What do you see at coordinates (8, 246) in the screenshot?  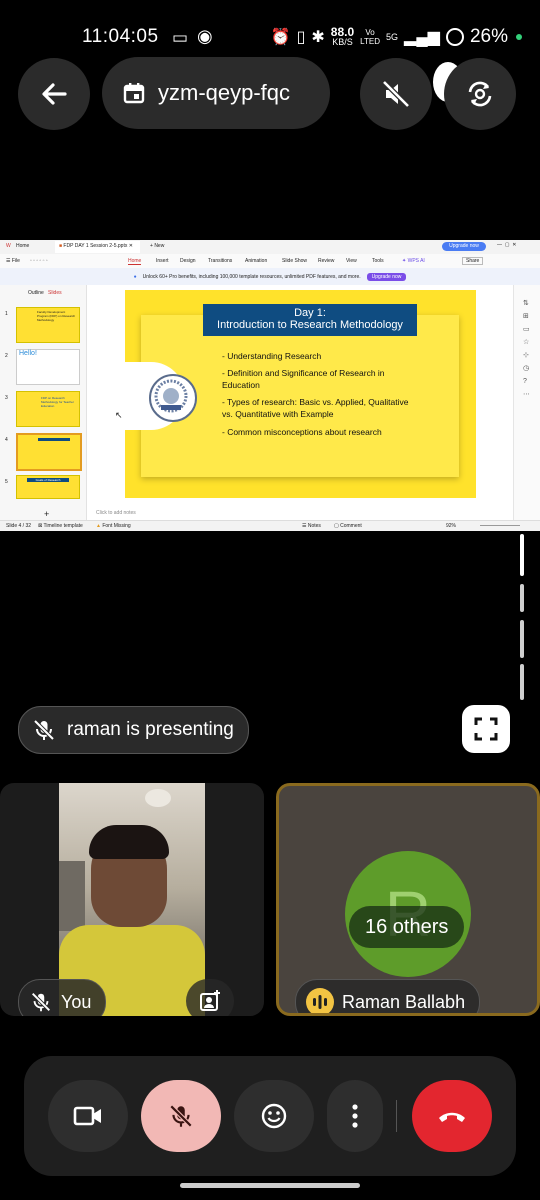 I see `wps-logo-icon: W` at bounding box center [8, 246].